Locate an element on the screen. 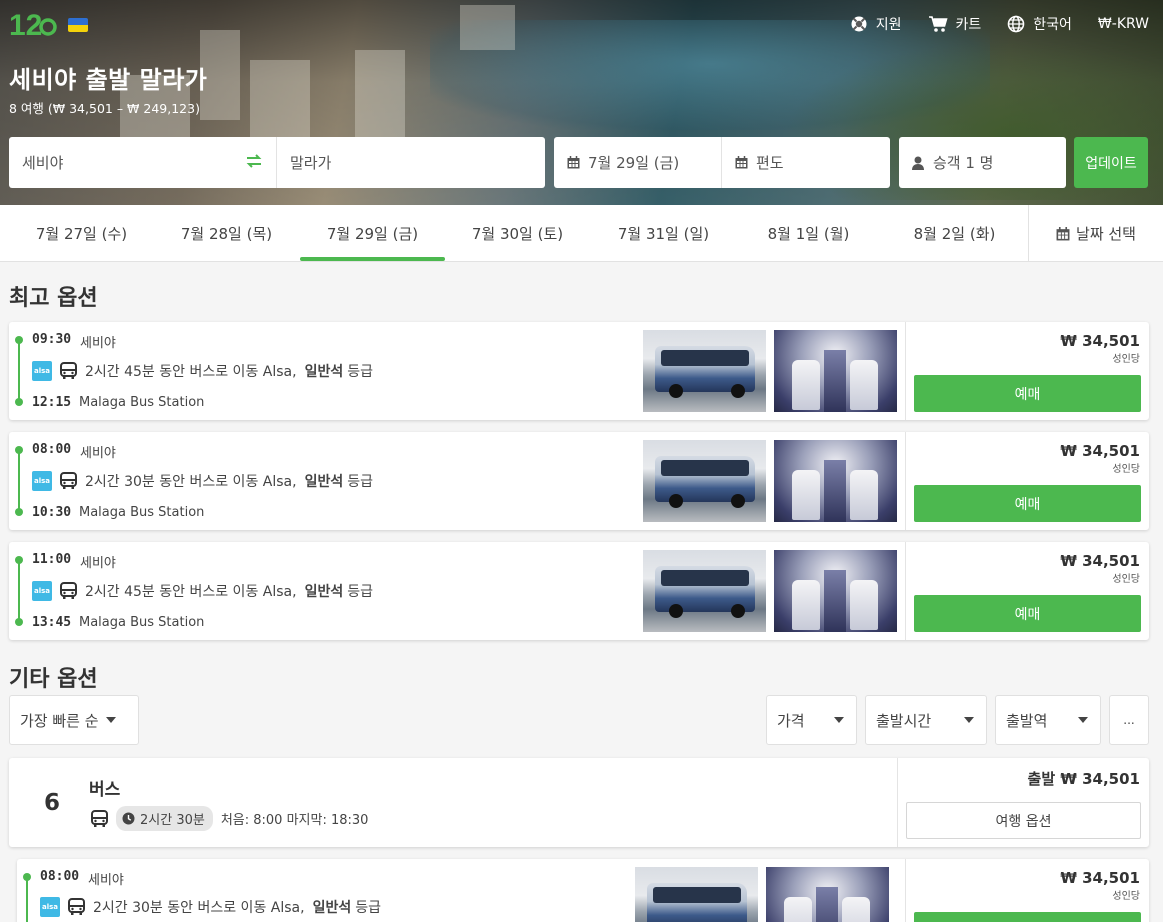 Image resolution: width=1163 pixels, height=922 pixels. to-field: 말라가 is located at coordinates (411, 162).